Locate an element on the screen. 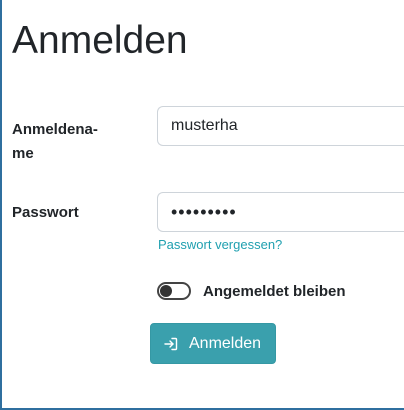 The height and width of the screenshot is (410, 404). login-button: Anmelden is located at coordinates (213, 343).